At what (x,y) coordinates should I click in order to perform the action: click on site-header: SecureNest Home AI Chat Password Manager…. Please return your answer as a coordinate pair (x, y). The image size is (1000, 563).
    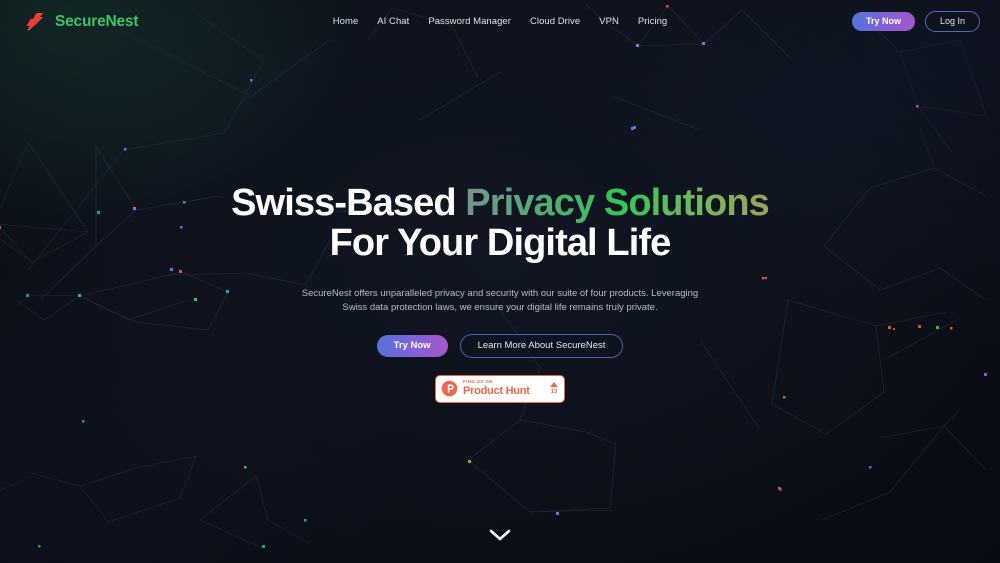
    Looking at the image, I should click on (500, 21).